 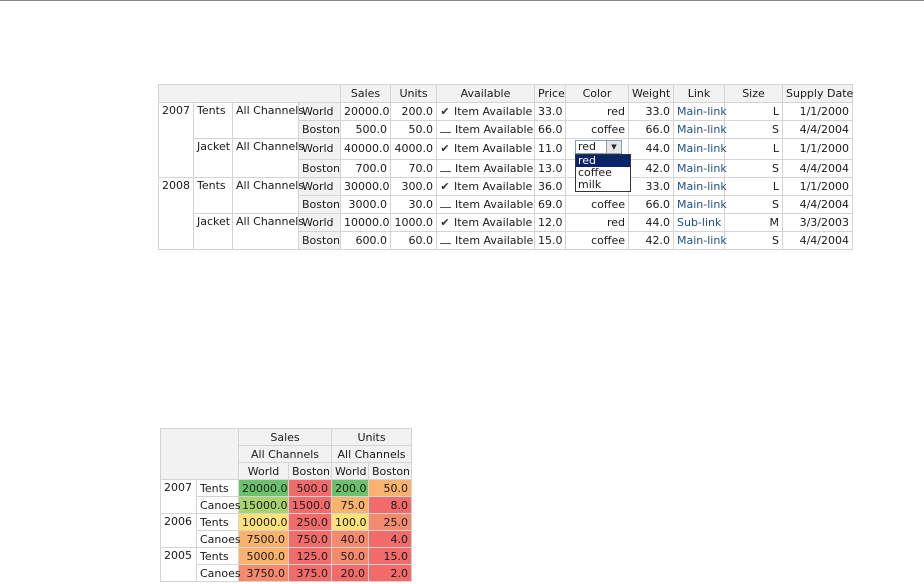 I want to click on heat-cell: 8.0, so click(x=390, y=505).